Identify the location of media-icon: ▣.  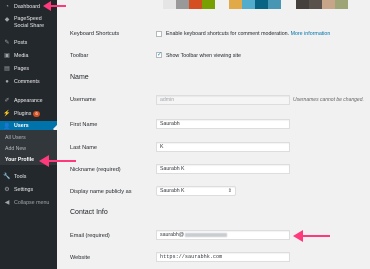
(7, 56).